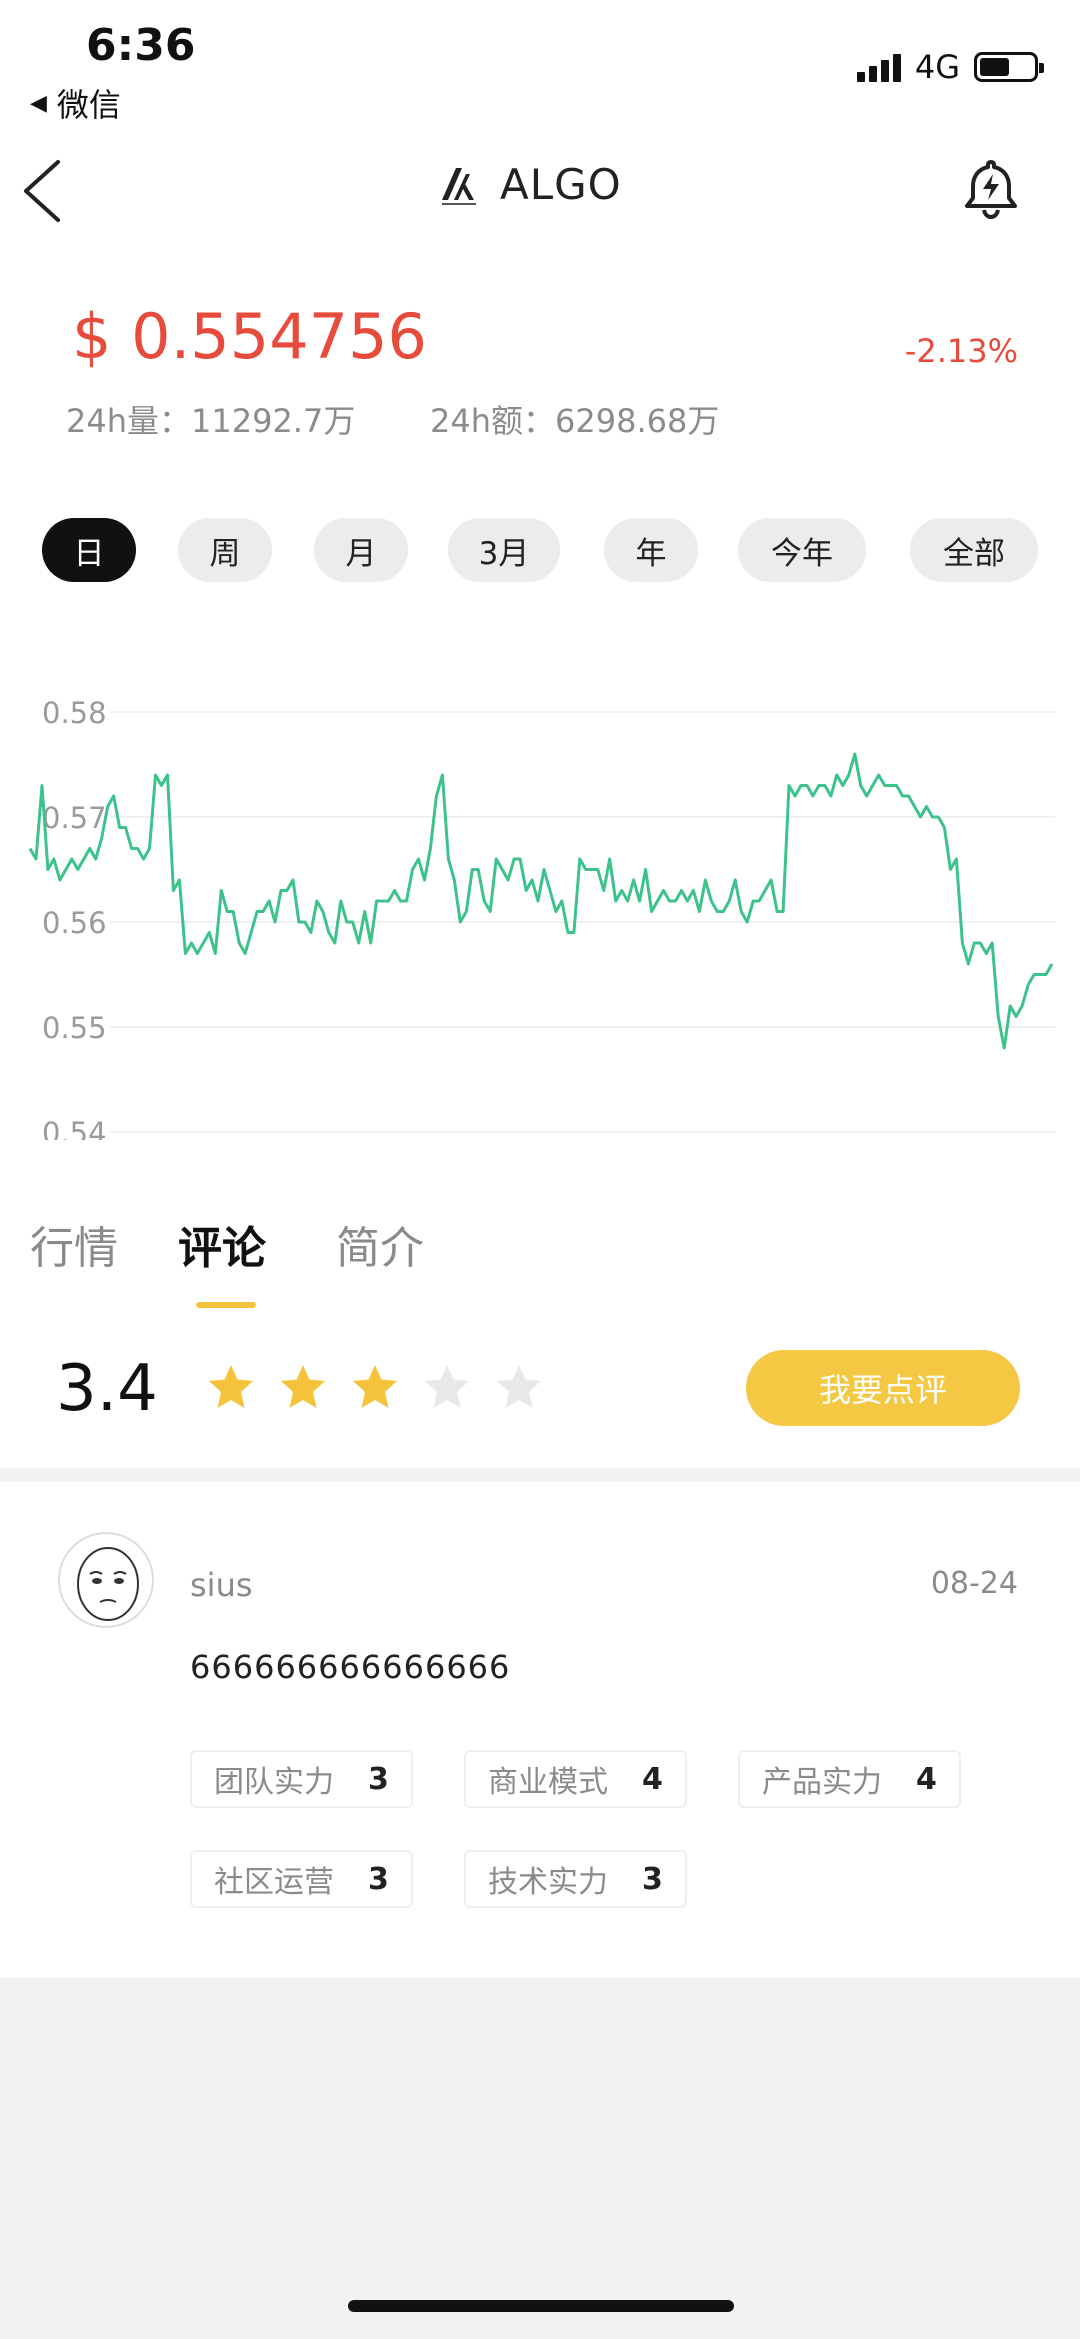 The width and height of the screenshot is (1080, 2339). I want to click on rating-score: 3.4, so click(107, 1389).